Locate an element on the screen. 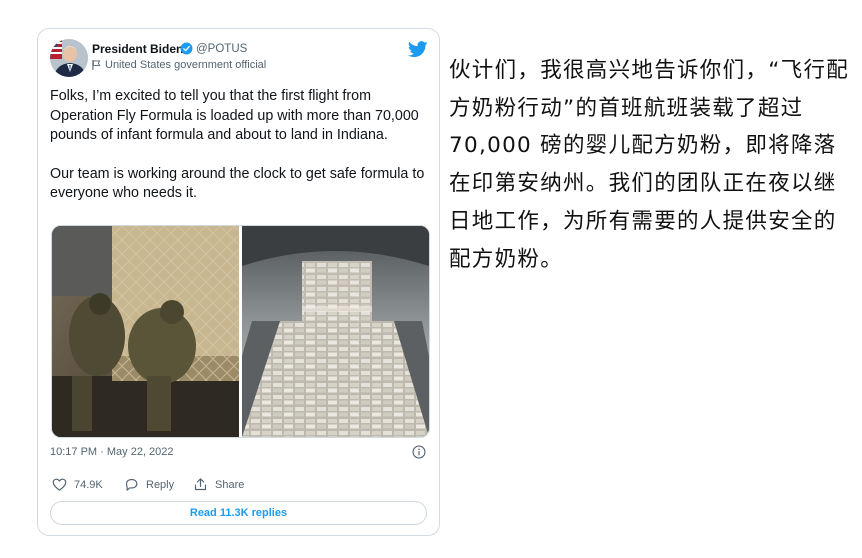 This screenshot has width=862, height=558. tweet-timestamp: 10:17 PM · May 22, 2022 is located at coordinates (112, 452).